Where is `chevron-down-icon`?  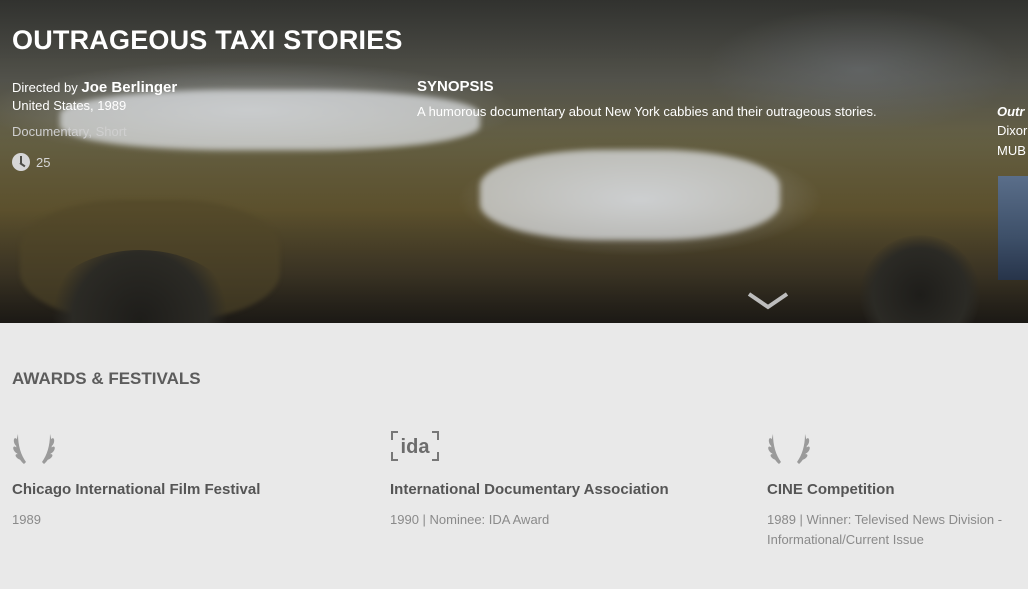
chevron-down-icon is located at coordinates (768, 300).